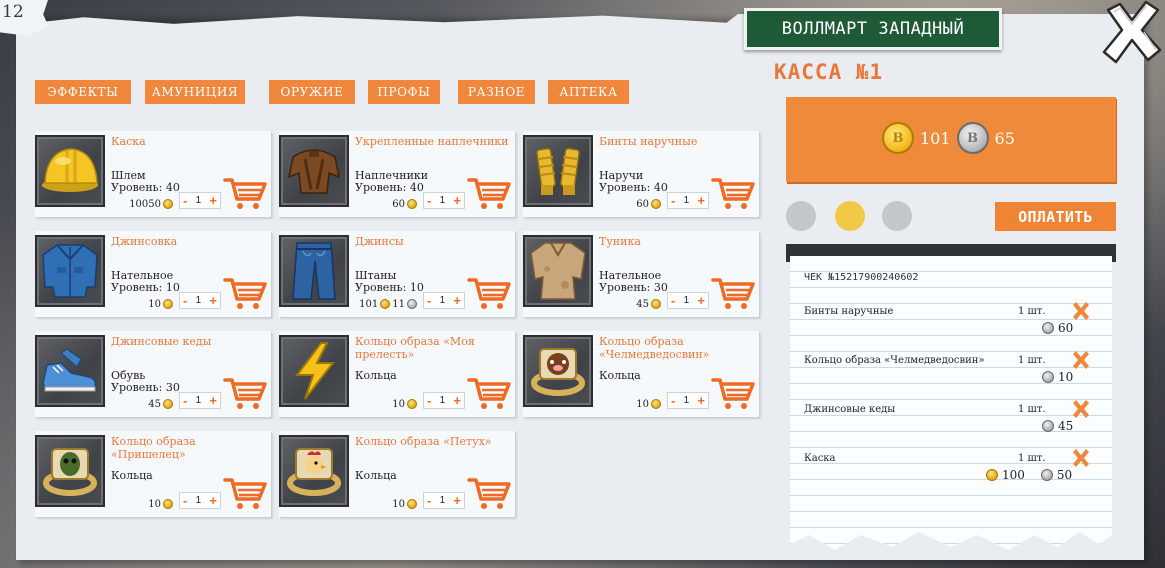 The image size is (1165, 568). Describe the element at coordinates (1032, 458) in the screenshot. I see `receipt-item-qty: 1 шт.` at that location.